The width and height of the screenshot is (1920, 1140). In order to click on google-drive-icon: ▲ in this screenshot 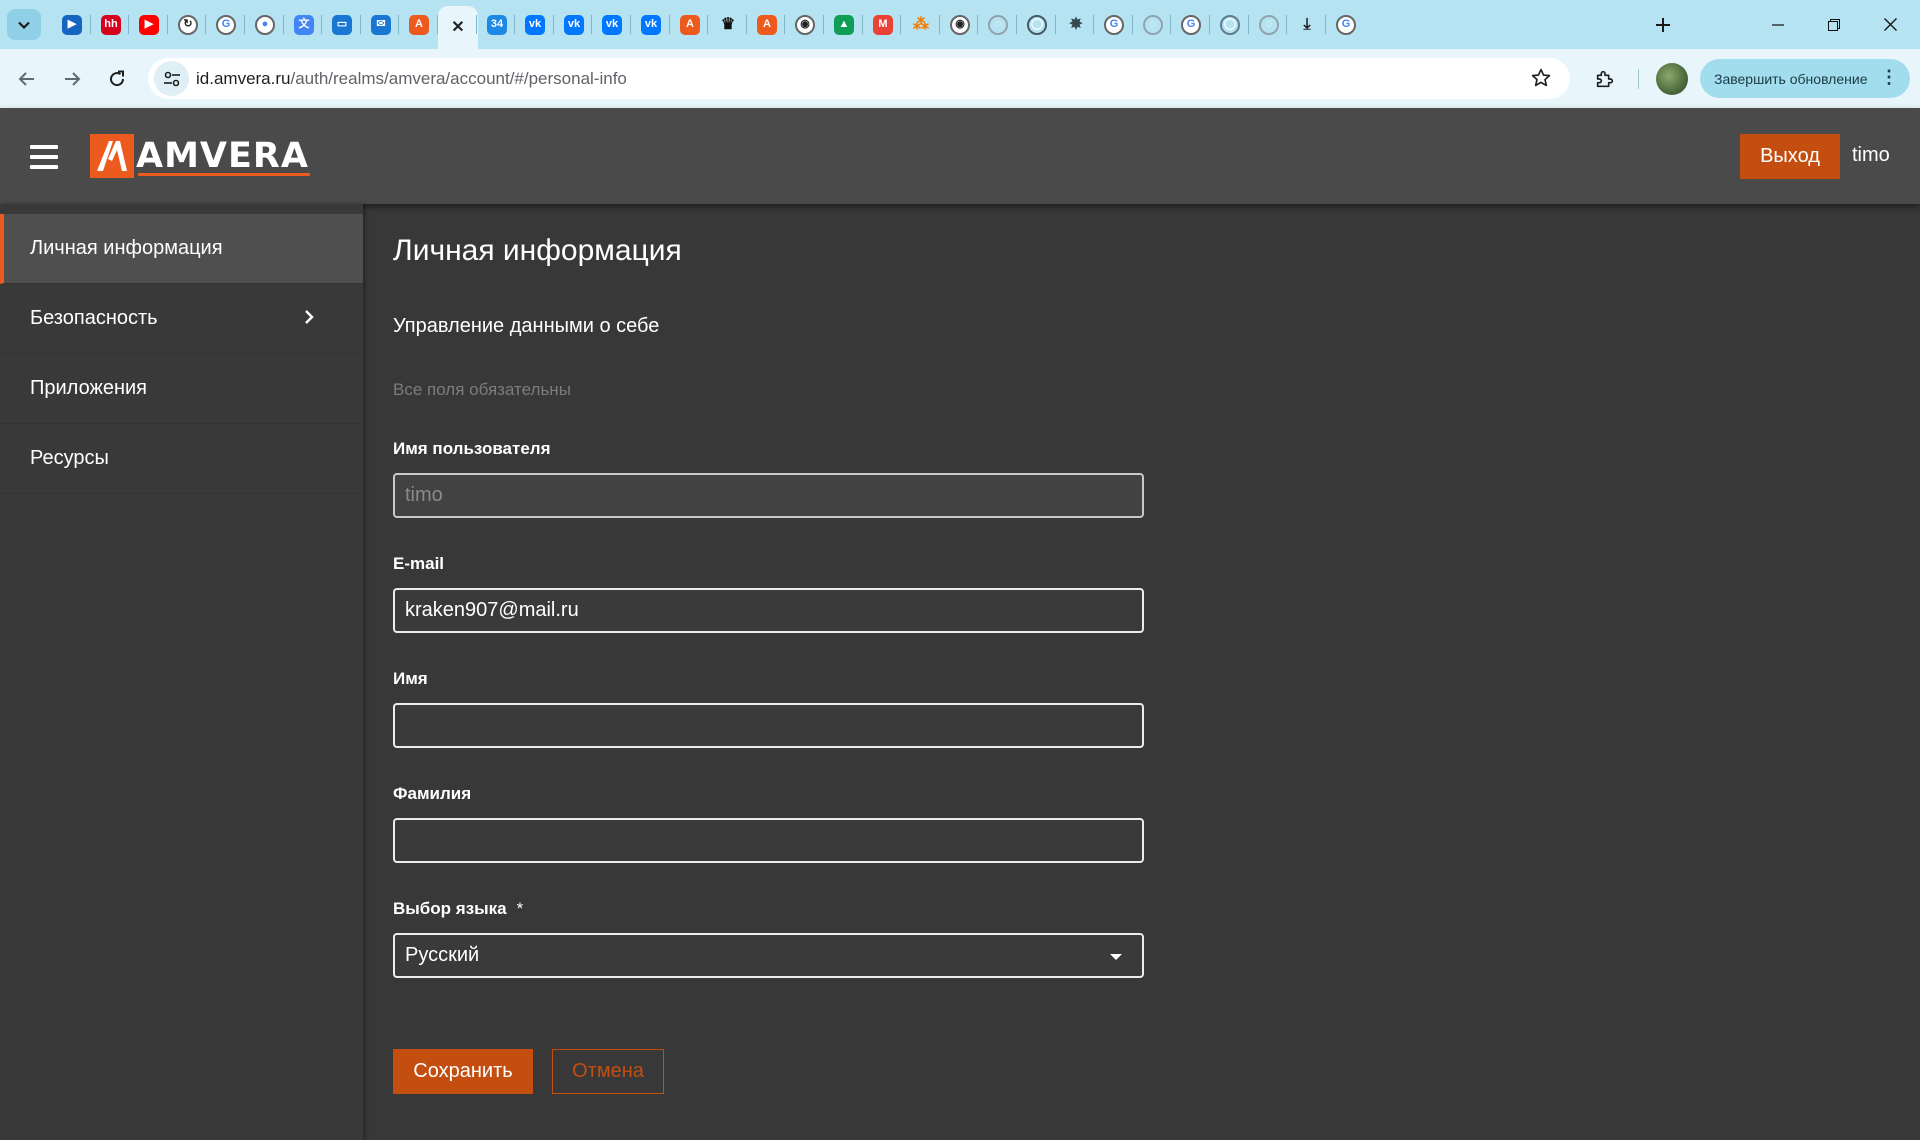, I will do `click(844, 24)`.